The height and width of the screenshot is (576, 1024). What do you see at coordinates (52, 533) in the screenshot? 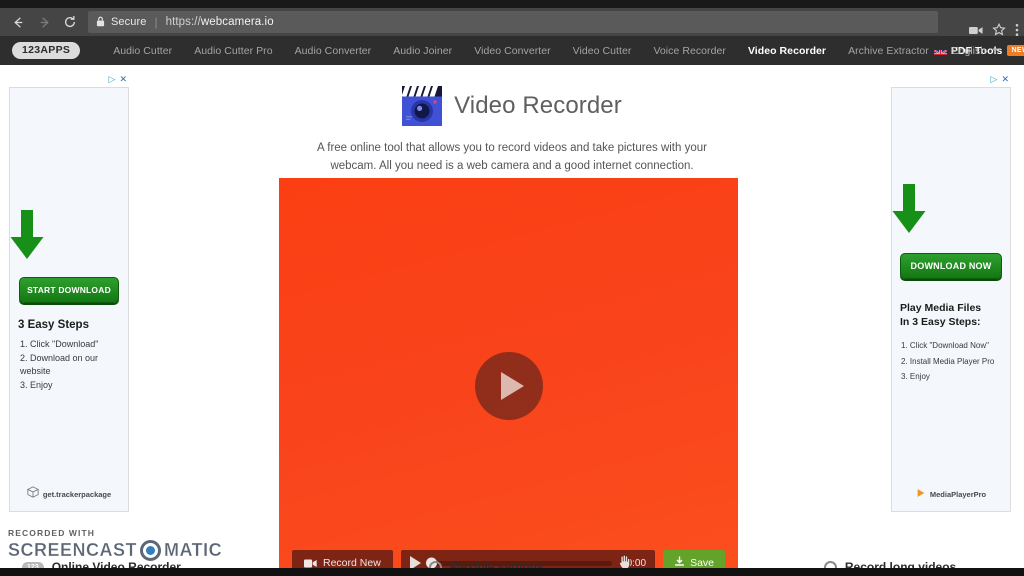
I see `watermark-caption: RECORDED WITH` at bounding box center [52, 533].